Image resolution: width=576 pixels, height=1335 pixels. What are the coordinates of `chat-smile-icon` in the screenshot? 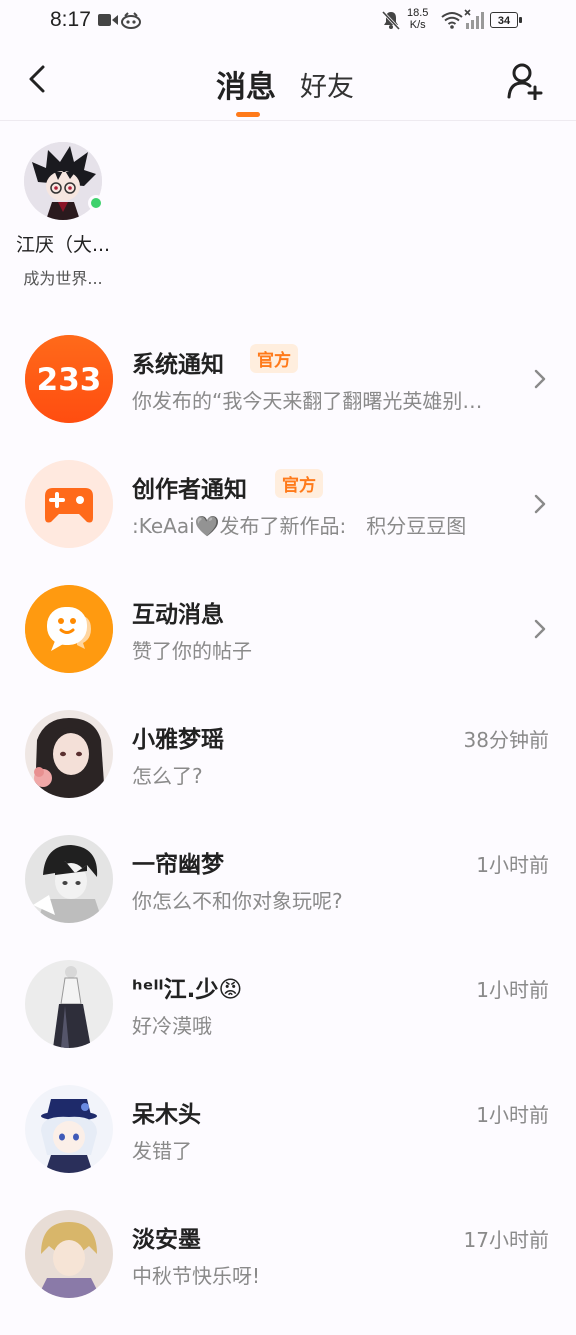 It's located at (69, 629).